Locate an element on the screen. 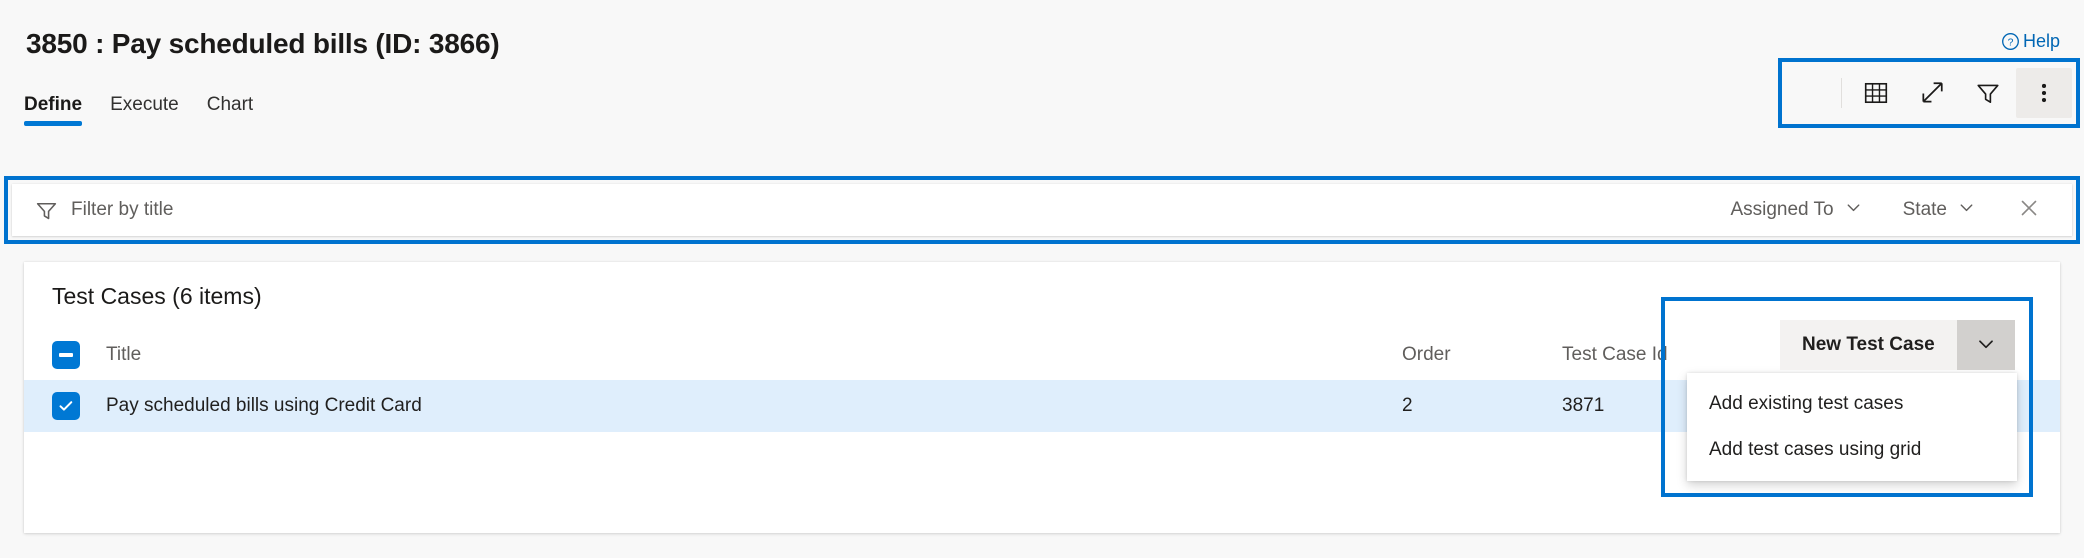 The width and height of the screenshot is (2084, 558). filter-button is located at coordinates (1988, 93).